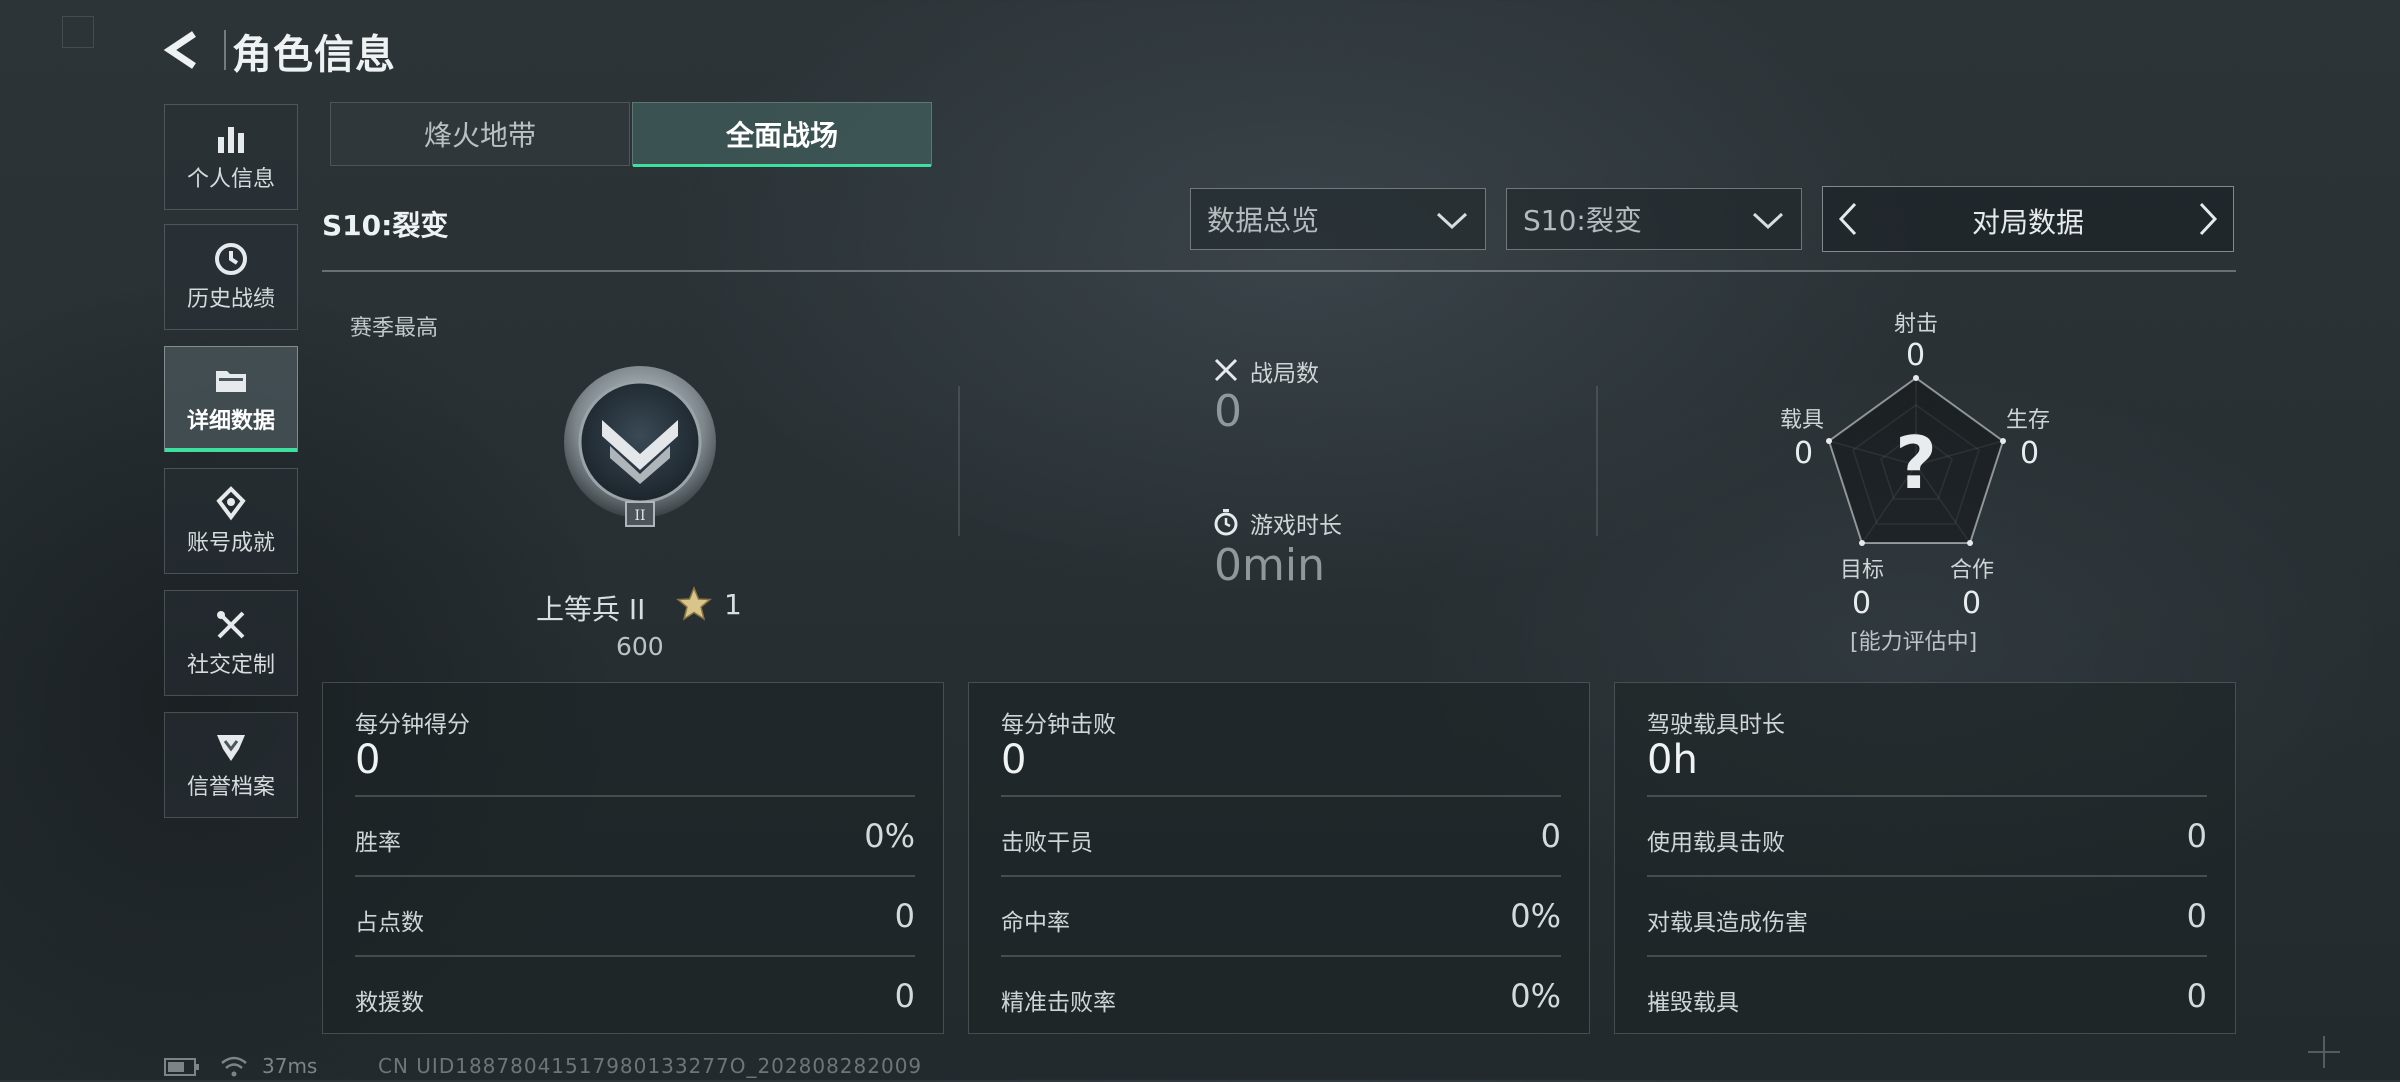 This screenshot has width=2400, height=1082. What do you see at coordinates (231, 625) in the screenshot?
I see `tools-icon` at bounding box center [231, 625].